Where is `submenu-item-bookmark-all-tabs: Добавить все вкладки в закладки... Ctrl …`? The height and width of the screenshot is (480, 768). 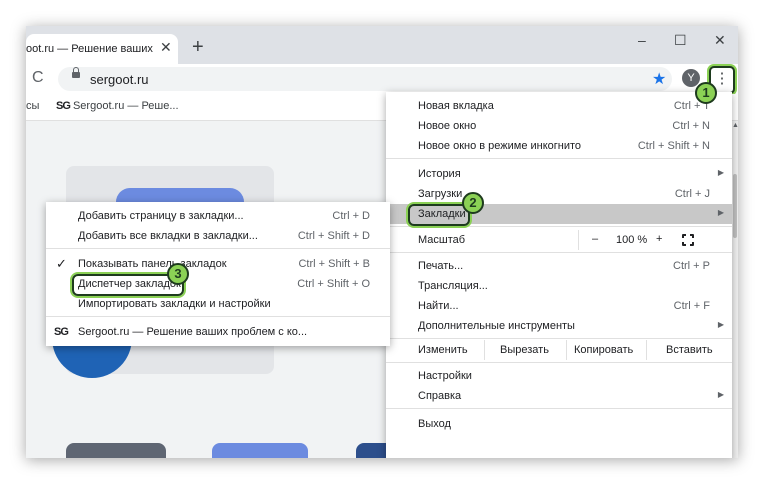
submenu-item-bookmark-all-tabs: Добавить все вкладки в закладки... Ctrl … is located at coordinates (218, 236).